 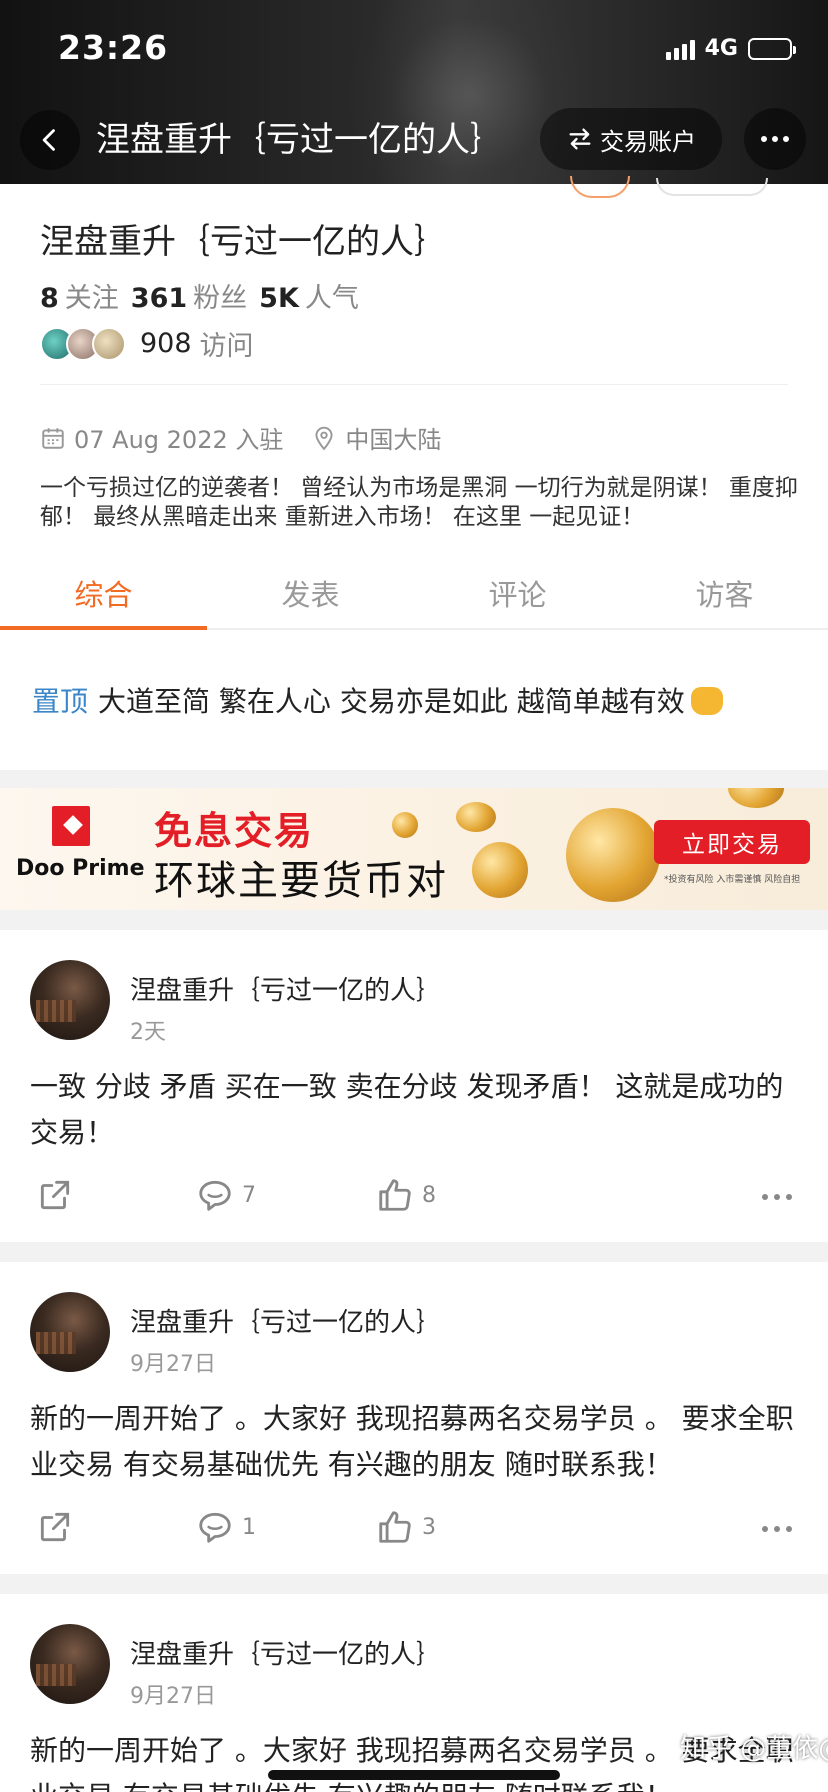 I want to click on tab-comments: 评论, so click(x=517, y=595).